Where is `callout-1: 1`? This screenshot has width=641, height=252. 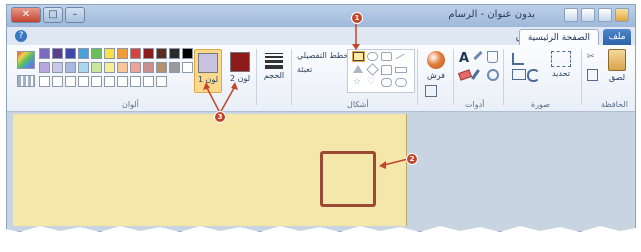
callout-1: 1 is located at coordinates (357, 18).